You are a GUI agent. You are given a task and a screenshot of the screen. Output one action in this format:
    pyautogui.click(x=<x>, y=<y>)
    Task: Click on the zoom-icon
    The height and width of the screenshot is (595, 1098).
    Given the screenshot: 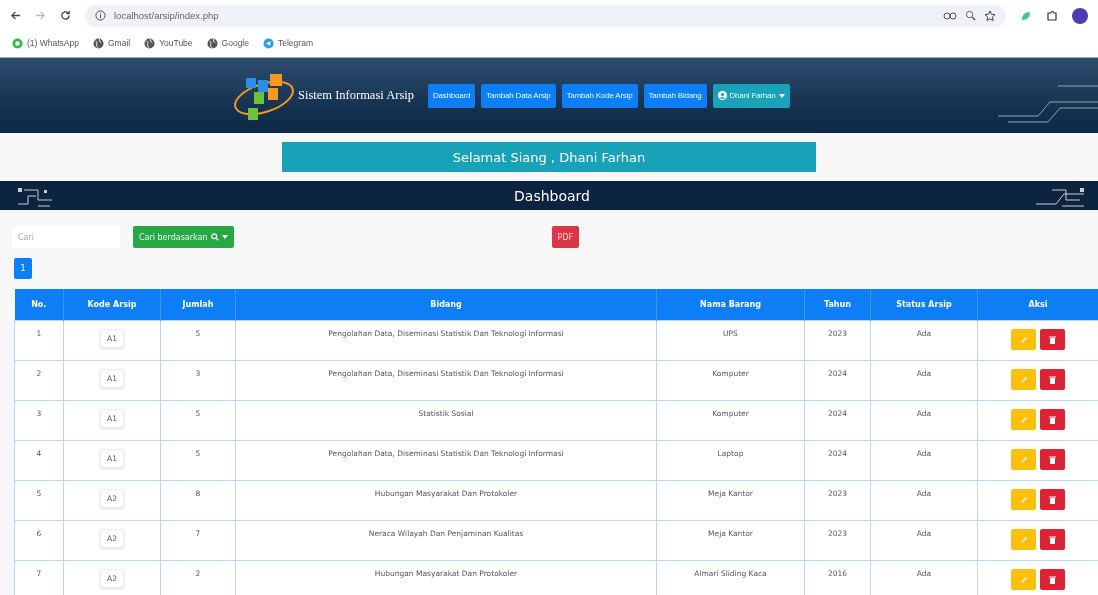 What is the action you would take?
    pyautogui.click(x=970, y=15)
    